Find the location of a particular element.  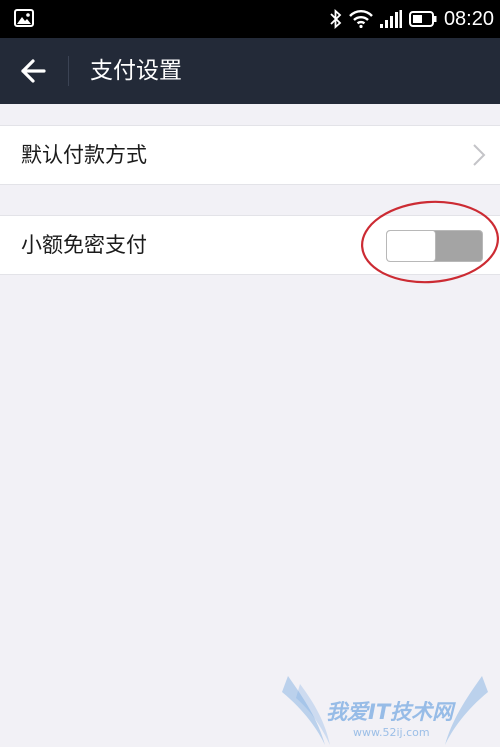

back-button is located at coordinates (33, 71).